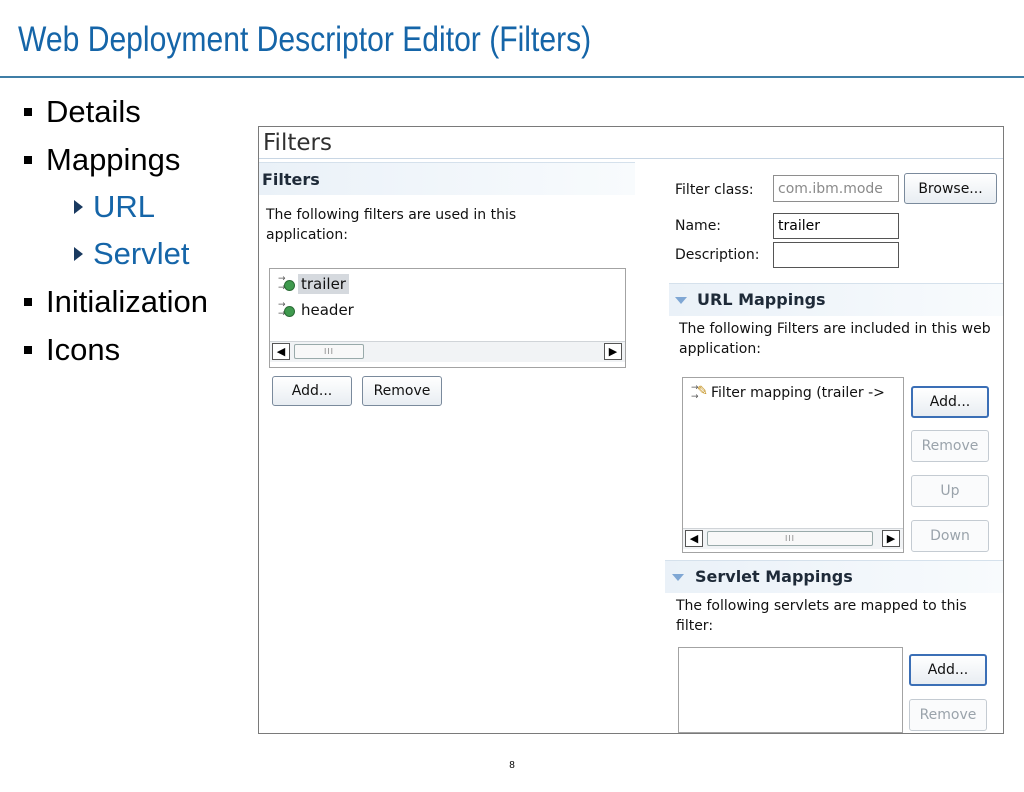 This screenshot has width=1024, height=792. I want to click on servlet-mappings-remove-button: Remove, so click(948, 715).